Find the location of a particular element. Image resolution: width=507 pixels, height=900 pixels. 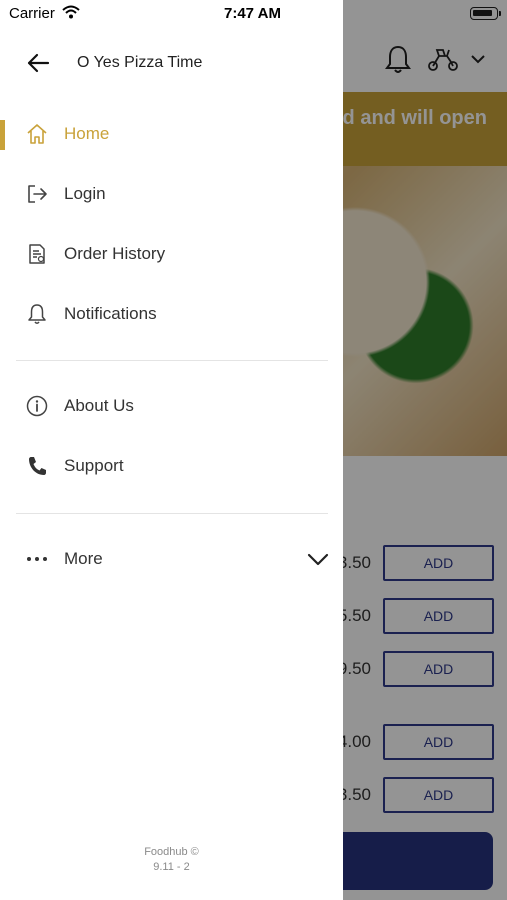

more-dots-icon is located at coordinates (37, 559).